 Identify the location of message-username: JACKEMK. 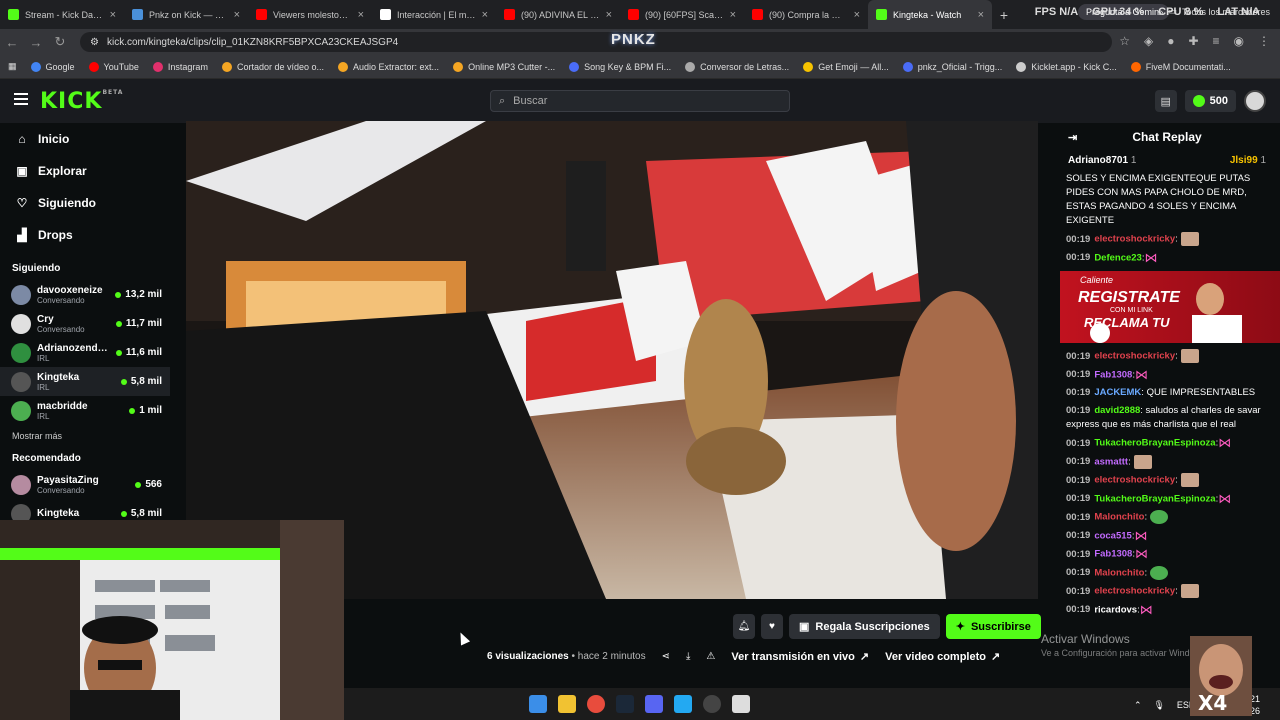
(1117, 392).